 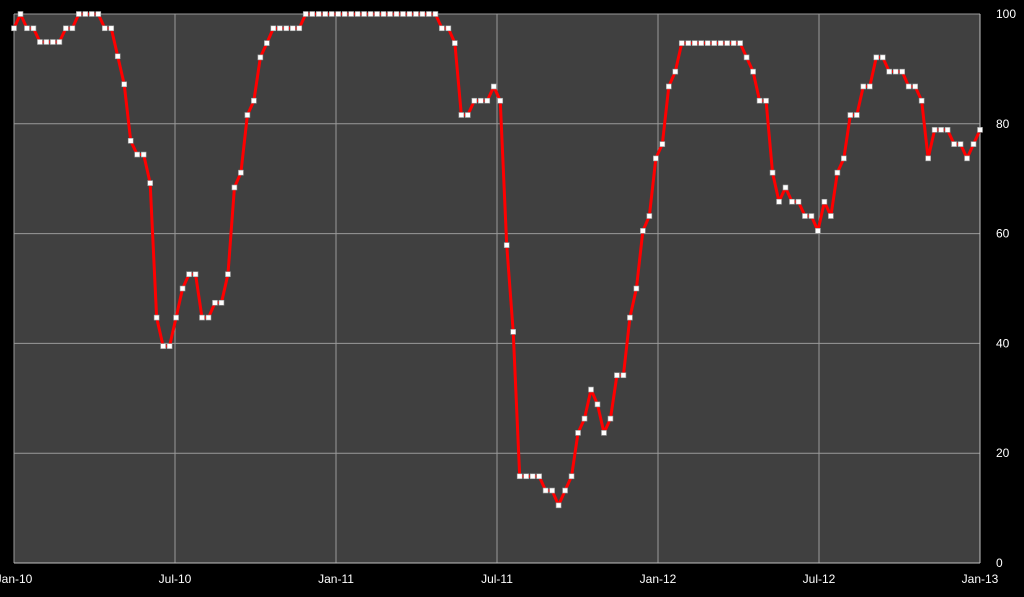 What do you see at coordinates (1003, 453) in the screenshot?
I see `y-tick-label: 20` at bounding box center [1003, 453].